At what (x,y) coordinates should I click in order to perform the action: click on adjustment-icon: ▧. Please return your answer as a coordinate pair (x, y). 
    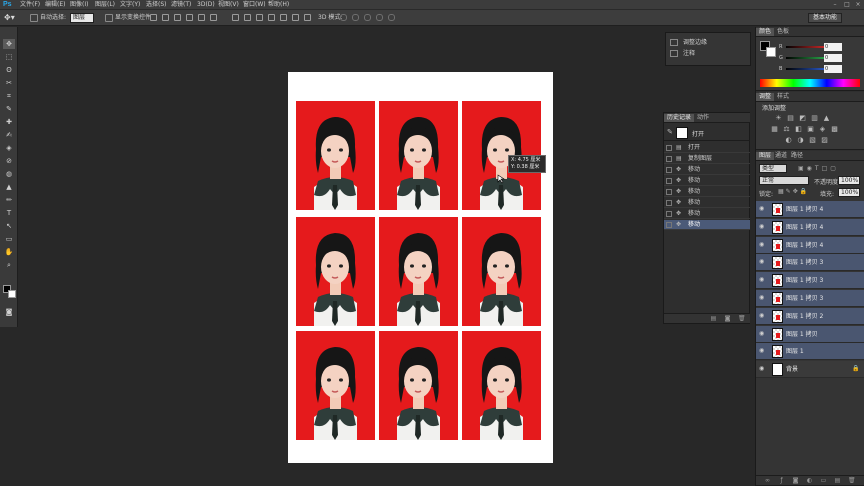
    Looking at the image, I should click on (812, 140).